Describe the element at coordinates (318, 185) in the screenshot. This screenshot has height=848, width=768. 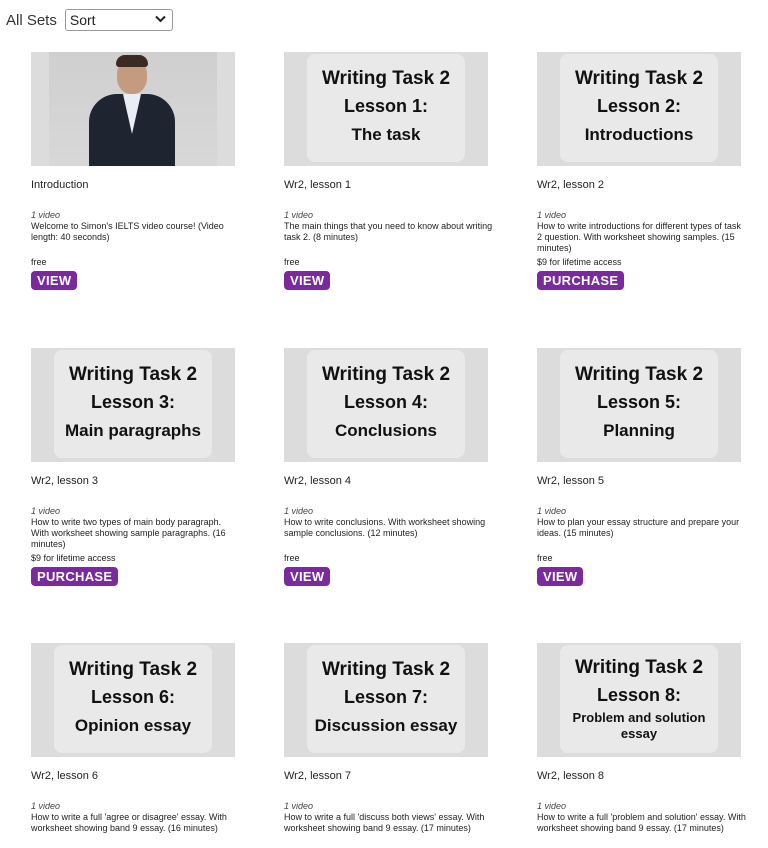
I see `card-title: Wr2, lesson 1` at that location.